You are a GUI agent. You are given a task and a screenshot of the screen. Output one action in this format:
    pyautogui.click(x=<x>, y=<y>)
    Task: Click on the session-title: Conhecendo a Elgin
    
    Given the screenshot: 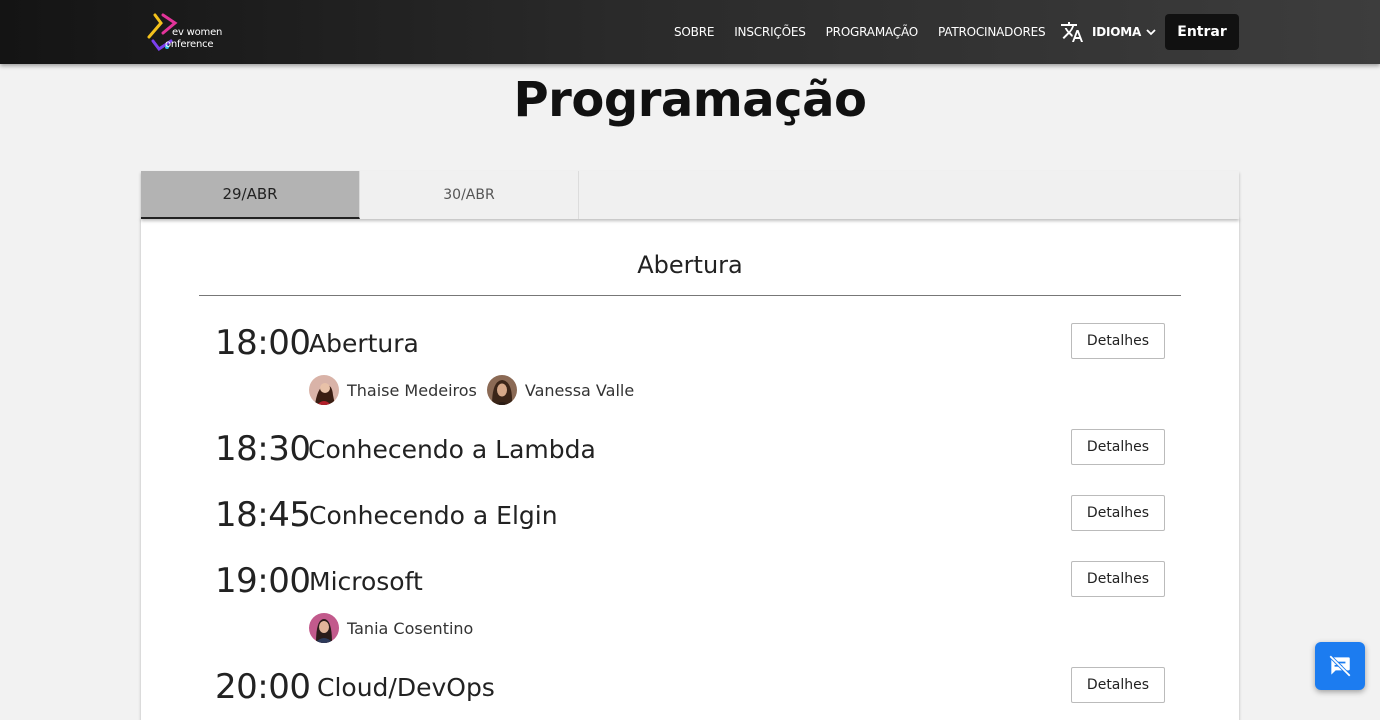 What is the action you would take?
    pyautogui.click(x=433, y=515)
    